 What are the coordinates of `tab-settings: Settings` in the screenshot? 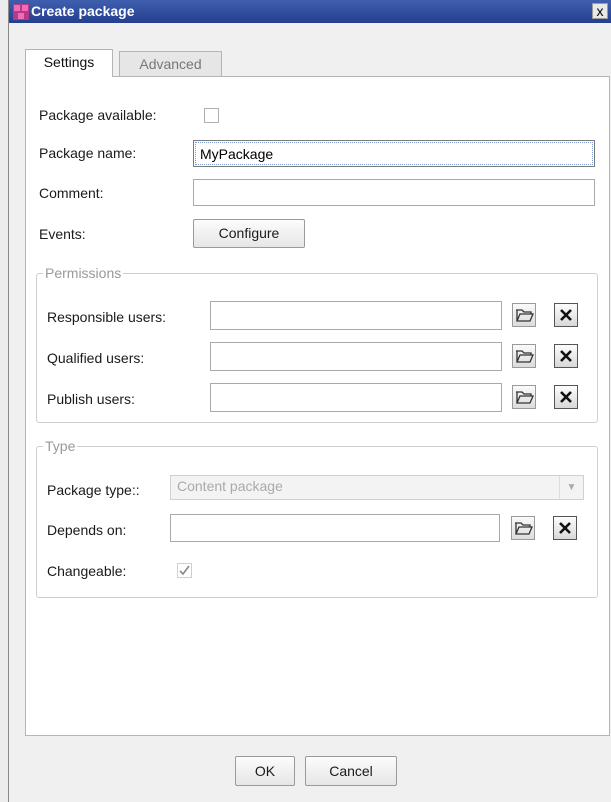 It's located at (69, 63).